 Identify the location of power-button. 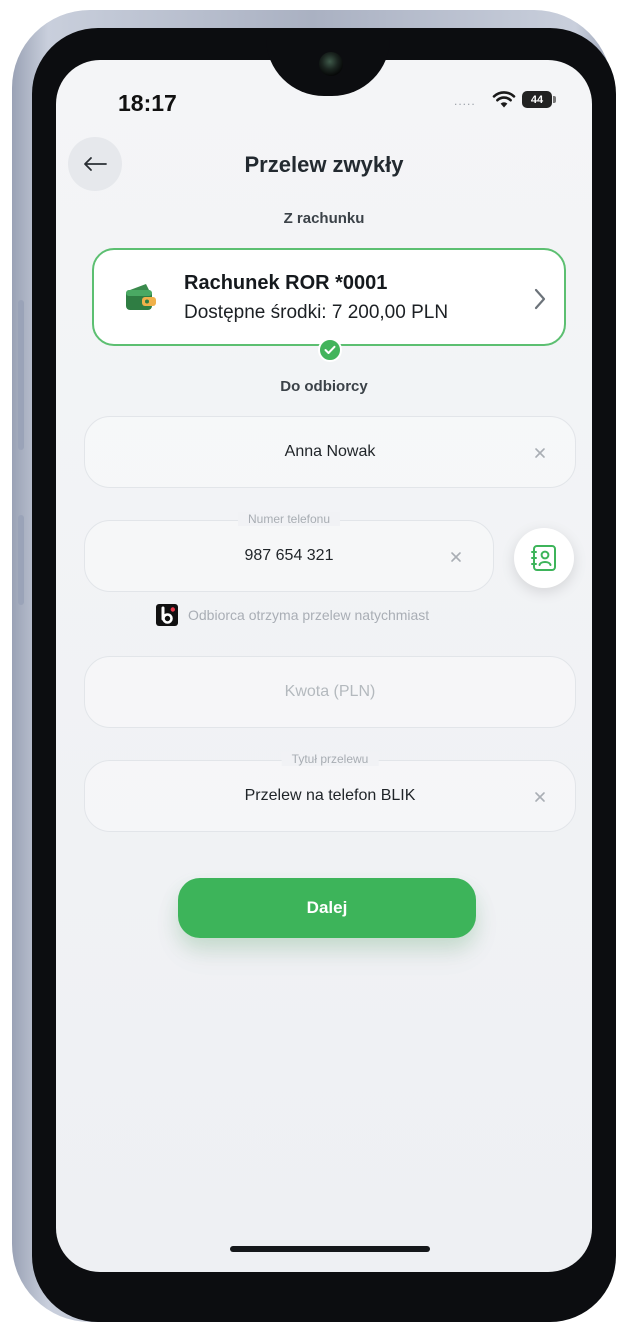
(21, 560).